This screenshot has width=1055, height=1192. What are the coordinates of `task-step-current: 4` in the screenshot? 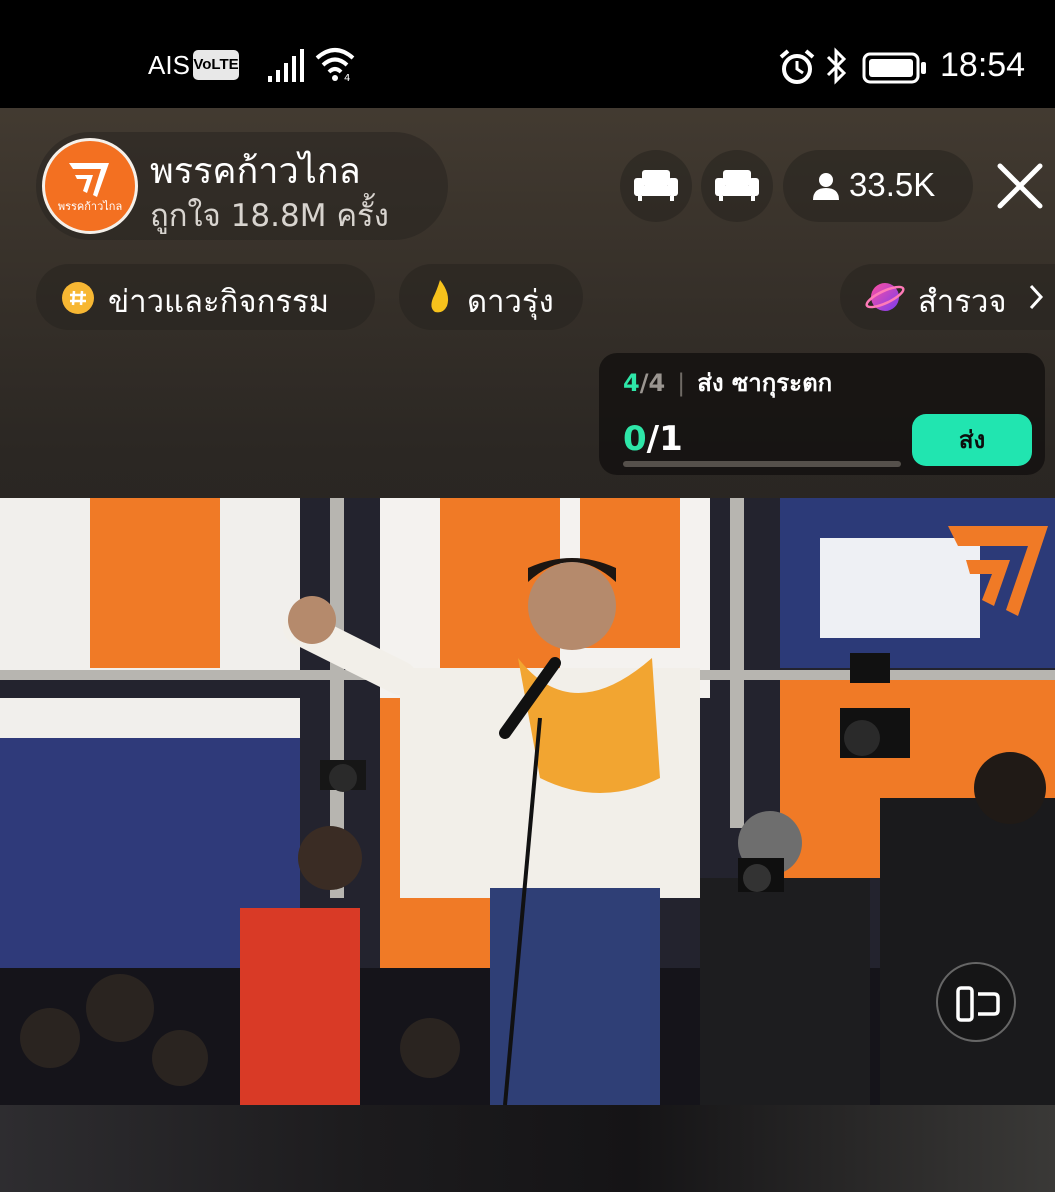 It's located at (631, 383).